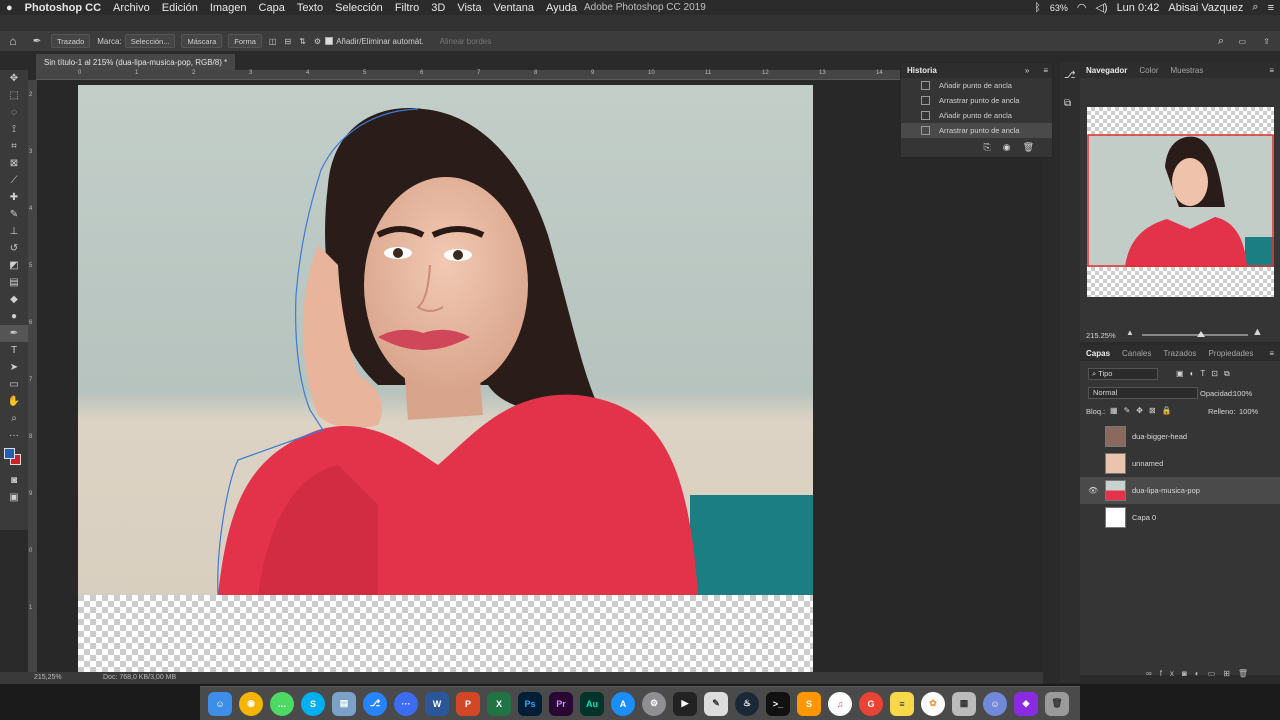 This screenshot has width=1280, height=720. I want to click on fx-icon: fx, so click(1171, 673).